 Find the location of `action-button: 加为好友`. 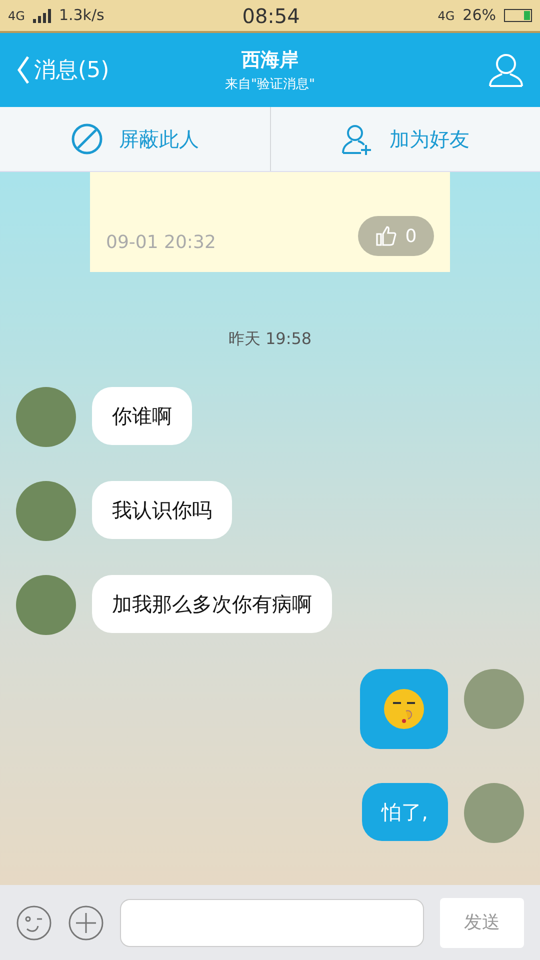

action-button: 加为好友 is located at coordinates (405, 139).